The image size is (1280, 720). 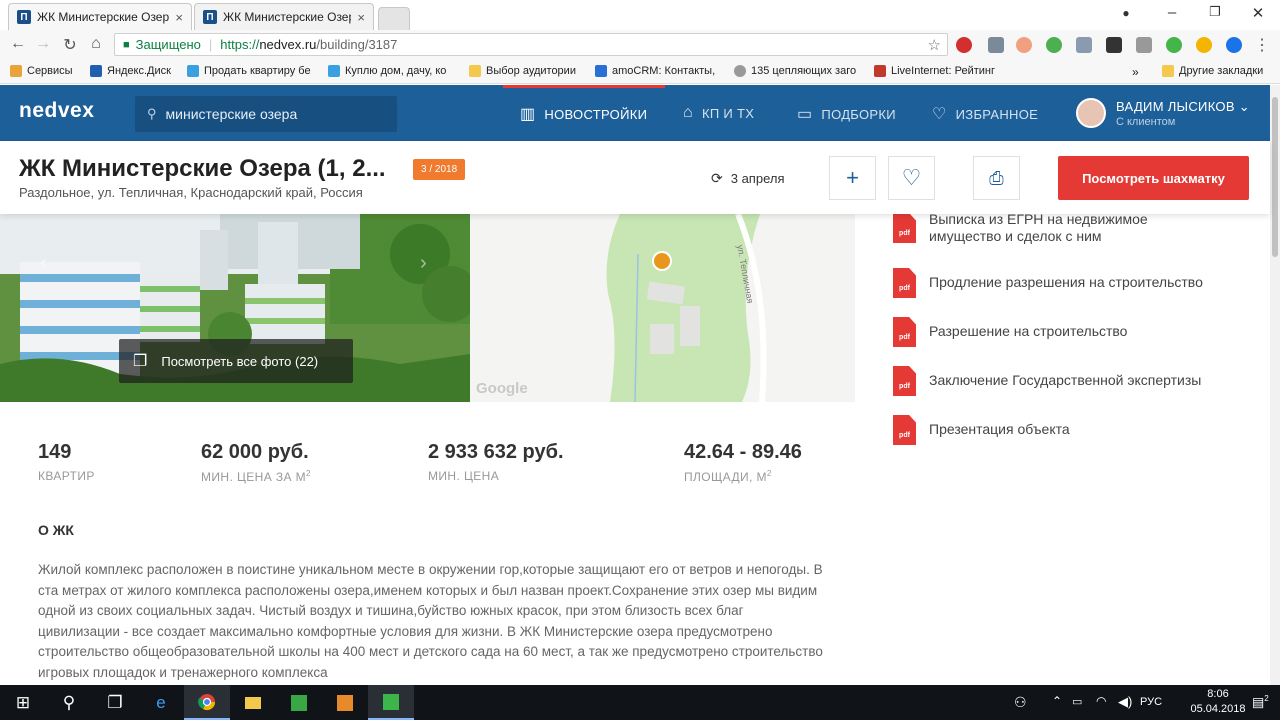 What do you see at coordinates (1077, 701) in the screenshot?
I see `battery-icon: ▭` at bounding box center [1077, 701].